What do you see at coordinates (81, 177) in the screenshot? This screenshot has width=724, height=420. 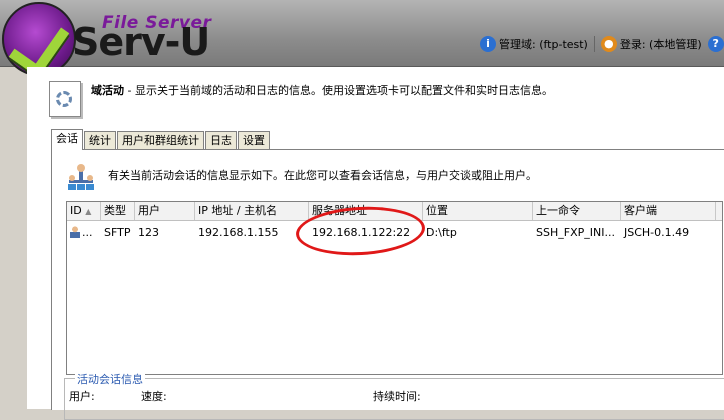 I see `network-users-icon` at bounding box center [81, 177].